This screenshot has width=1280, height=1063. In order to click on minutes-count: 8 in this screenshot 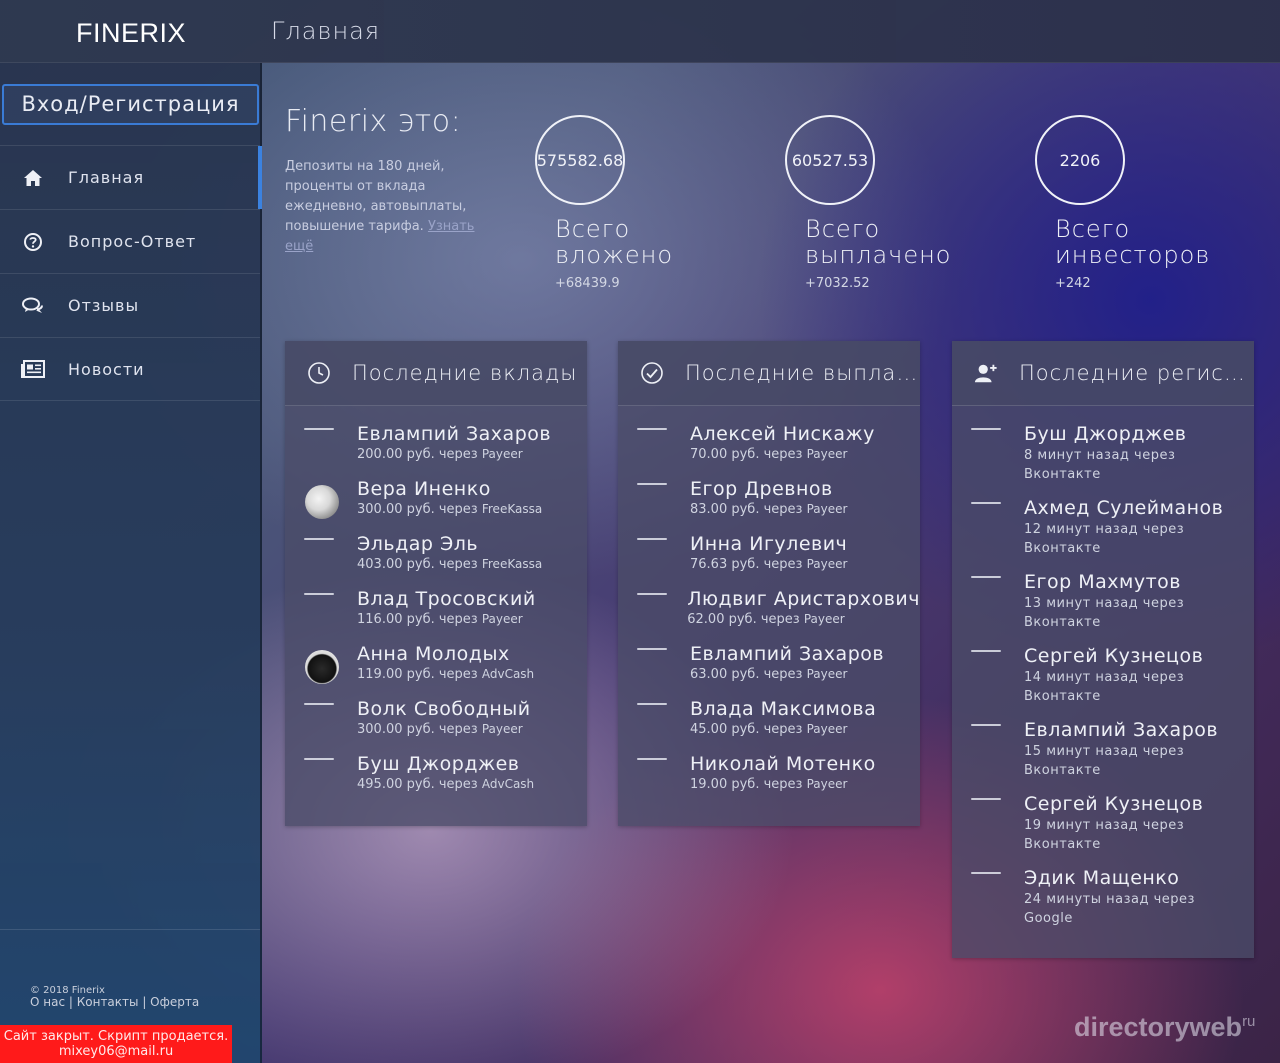, I will do `click(1028, 455)`.